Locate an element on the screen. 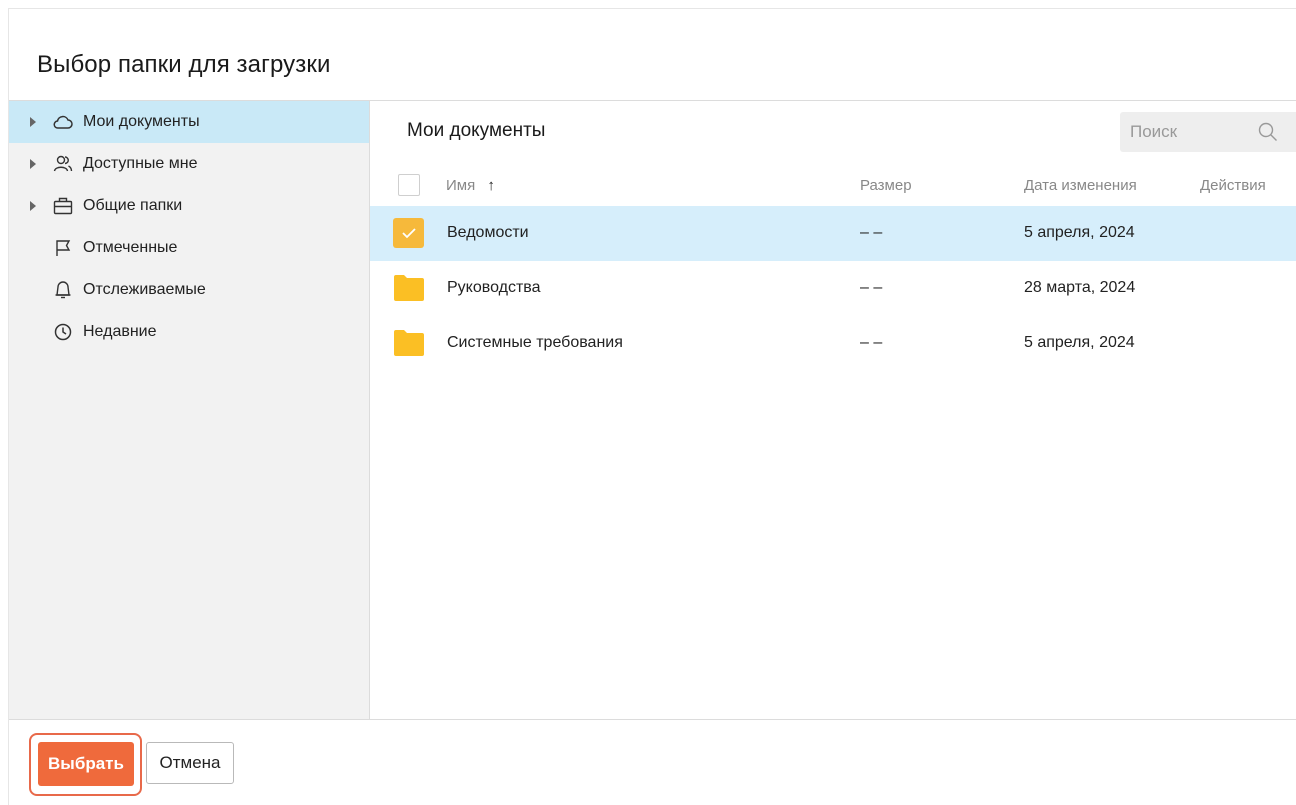 This screenshot has width=1296, height=805. sidebar-item-label: Отслеживаемые is located at coordinates (144, 289).